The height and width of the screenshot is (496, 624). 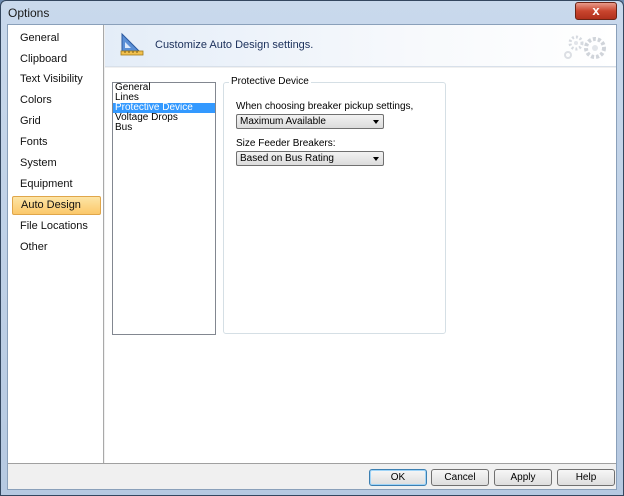 I want to click on page-title: Customize Auto Design settings., so click(x=234, y=45).